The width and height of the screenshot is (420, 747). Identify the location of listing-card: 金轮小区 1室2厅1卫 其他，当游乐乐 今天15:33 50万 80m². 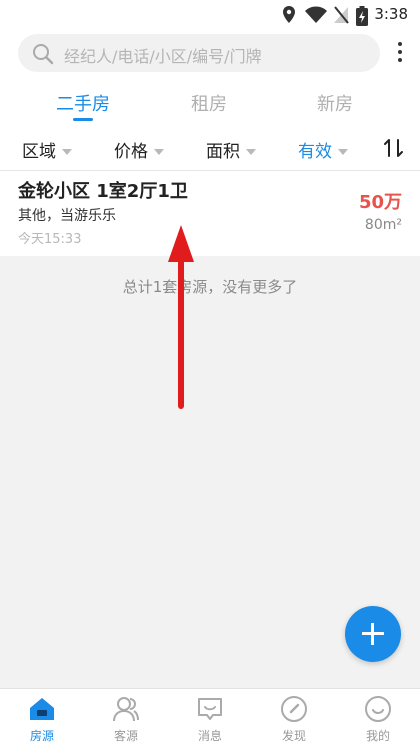
(210, 214).